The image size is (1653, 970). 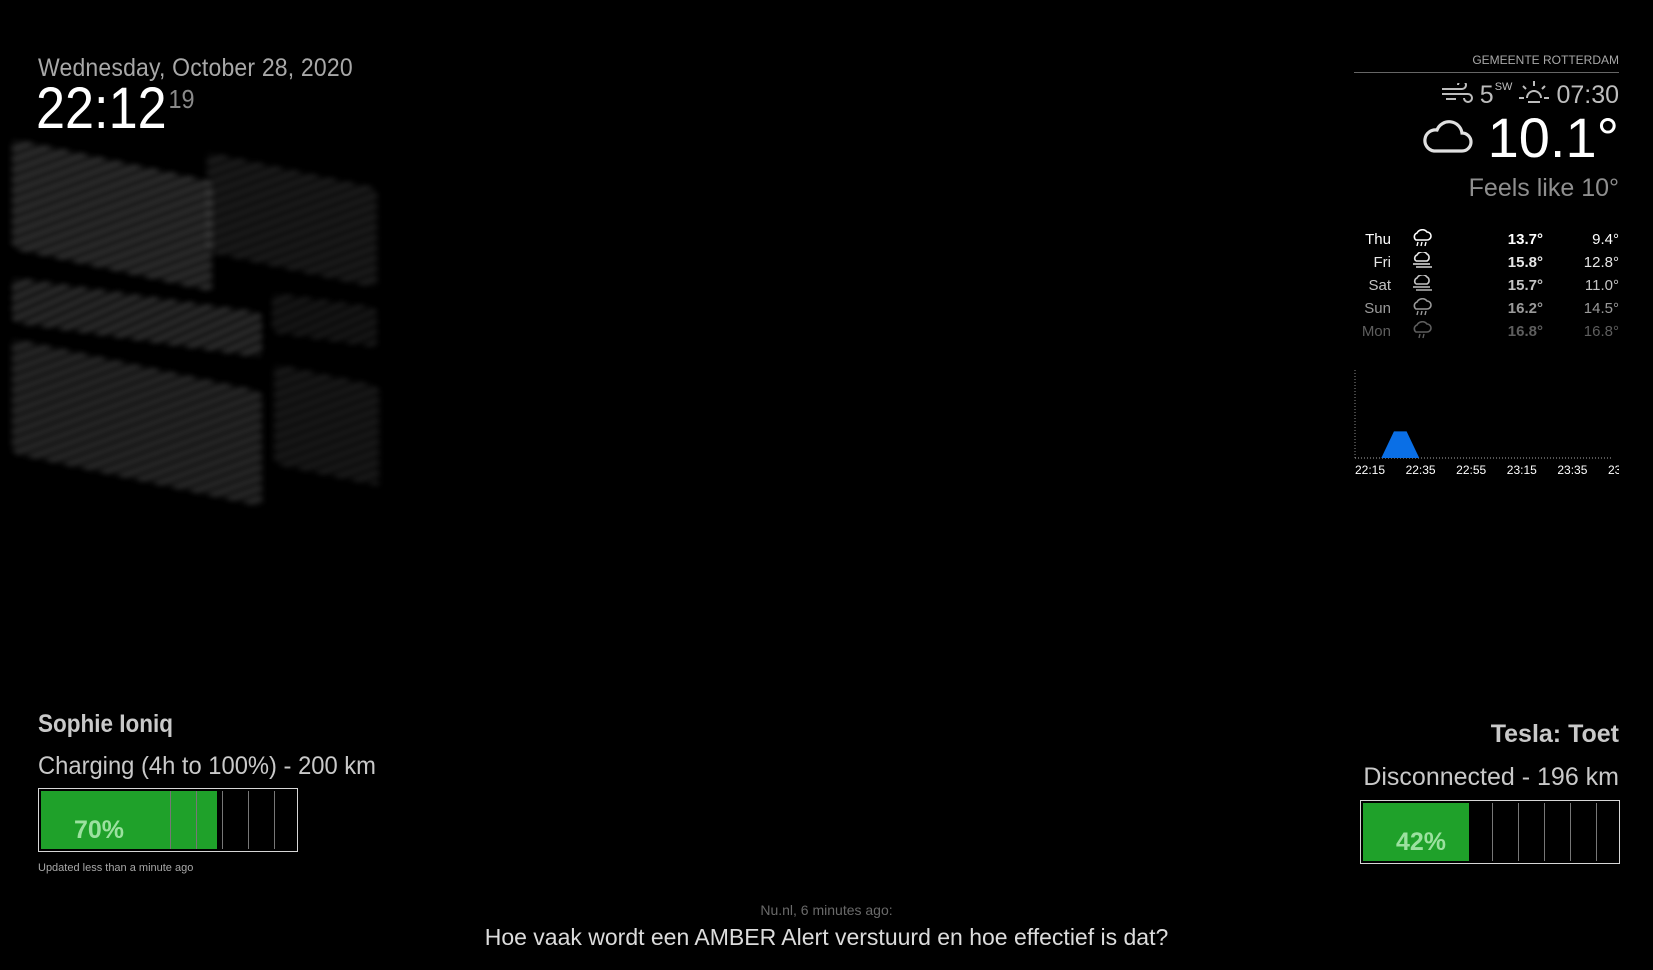 I want to click on car-left-battery-bar: 70%, so click(x=168, y=820).